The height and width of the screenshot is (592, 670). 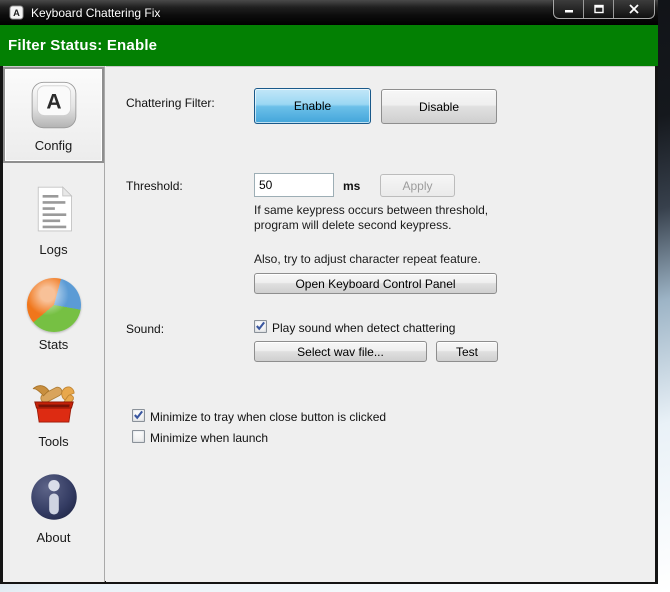 I want to click on window-controls, so click(x=604, y=9).